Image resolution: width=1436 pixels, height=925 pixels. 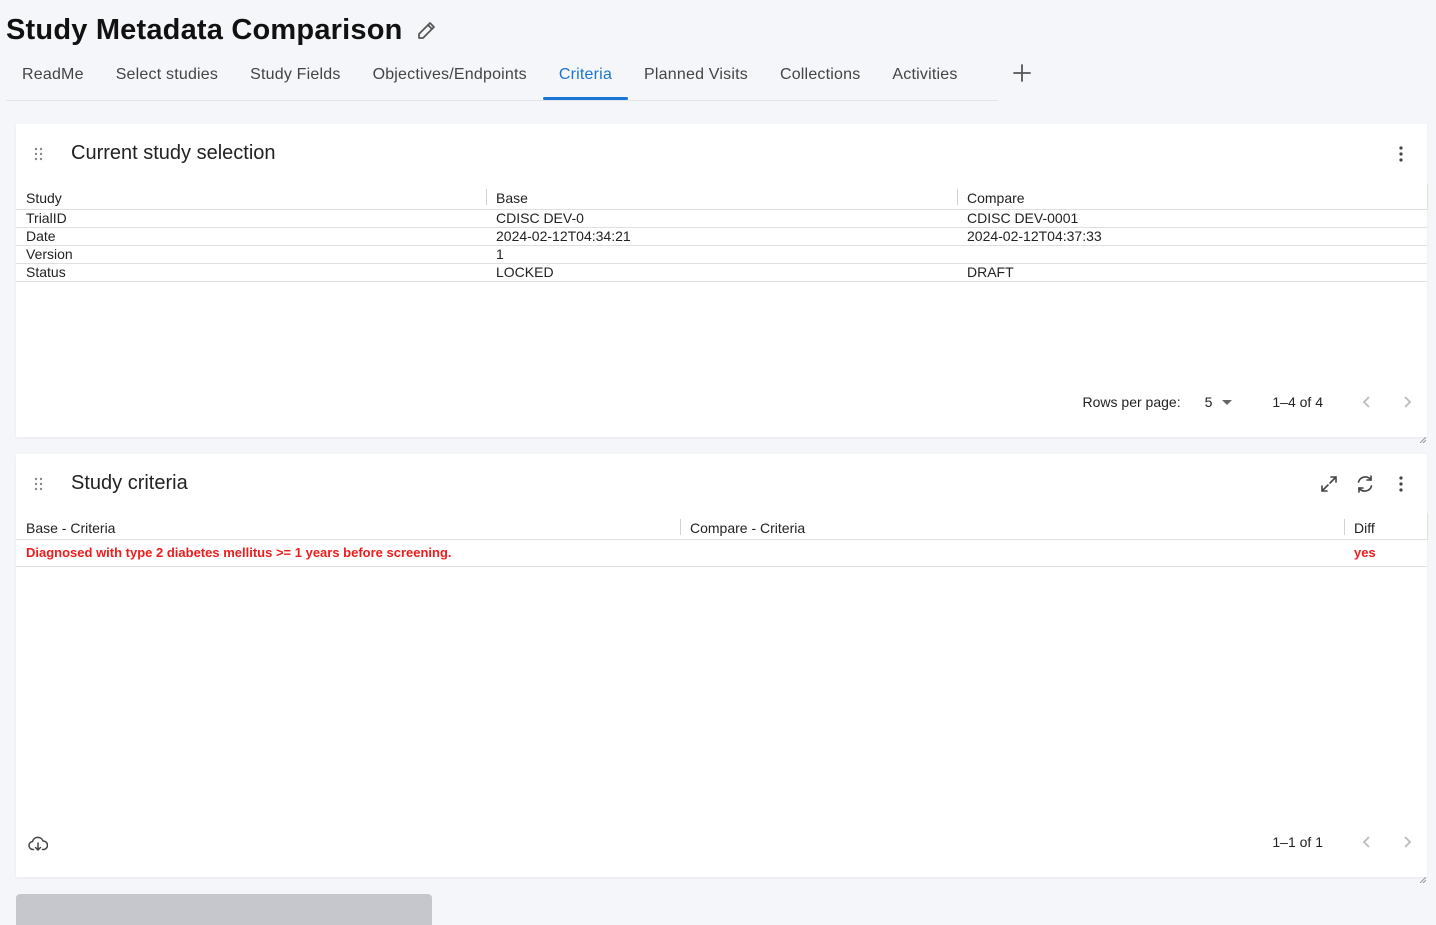 What do you see at coordinates (1365, 484) in the screenshot?
I see `refresh-icon` at bounding box center [1365, 484].